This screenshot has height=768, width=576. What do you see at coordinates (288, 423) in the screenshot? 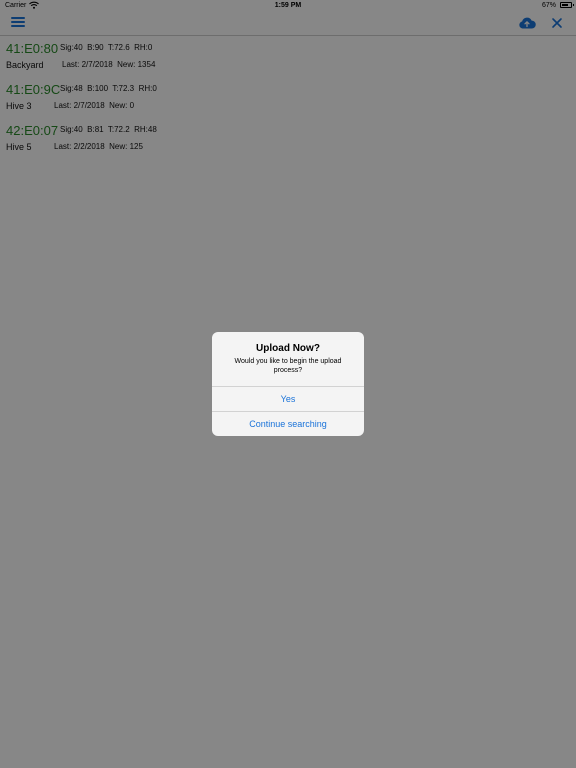
I see `continue-searching-button: Continue searching` at bounding box center [288, 423].